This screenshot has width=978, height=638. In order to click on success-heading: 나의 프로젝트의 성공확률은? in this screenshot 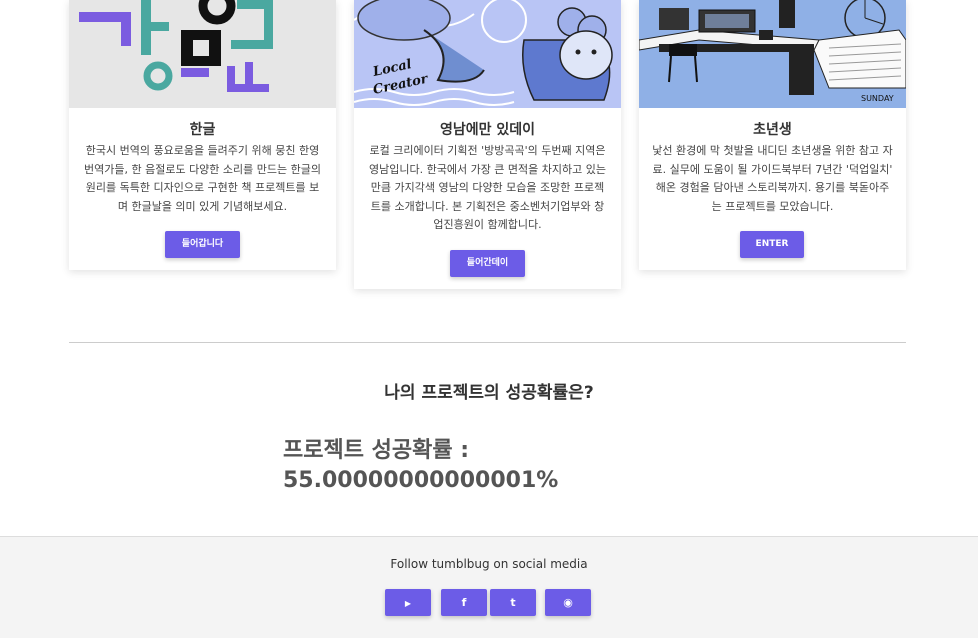, I will do `click(489, 393)`.